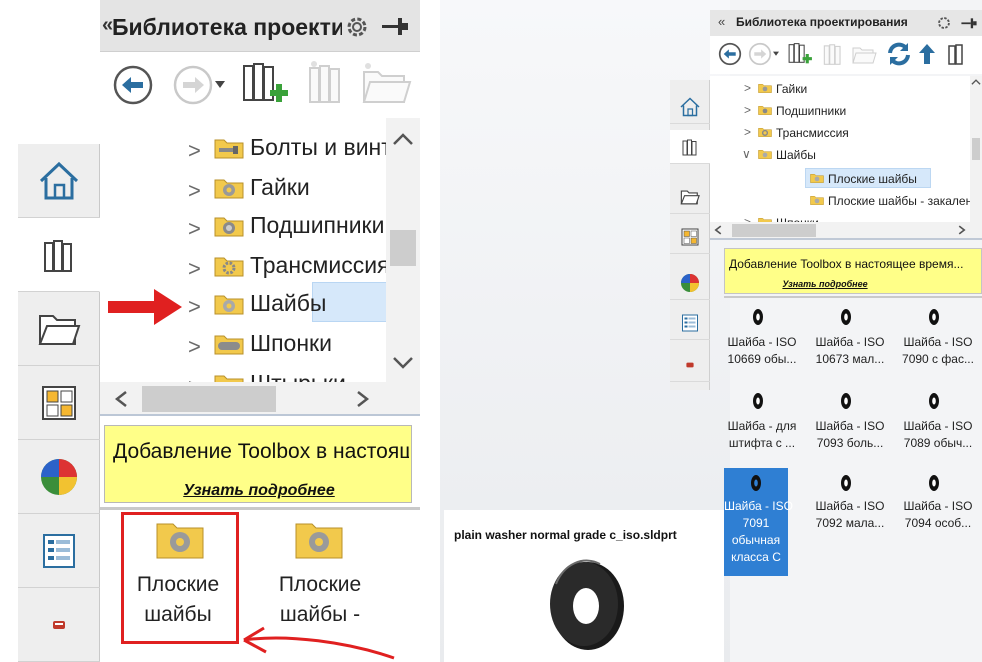 The height and width of the screenshot is (662, 982). Describe the element at coordinates (820, 133) in the screenshot. I see `tree-item-transmission: > Трансмиссия` at that location.